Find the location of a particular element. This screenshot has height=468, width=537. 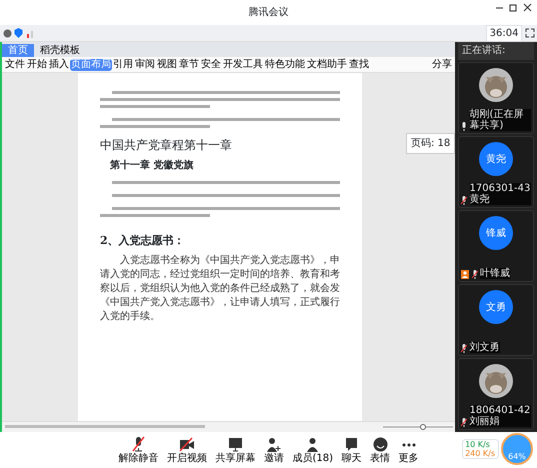

avatar: 黄尧 is located at coordinates (496, 159).